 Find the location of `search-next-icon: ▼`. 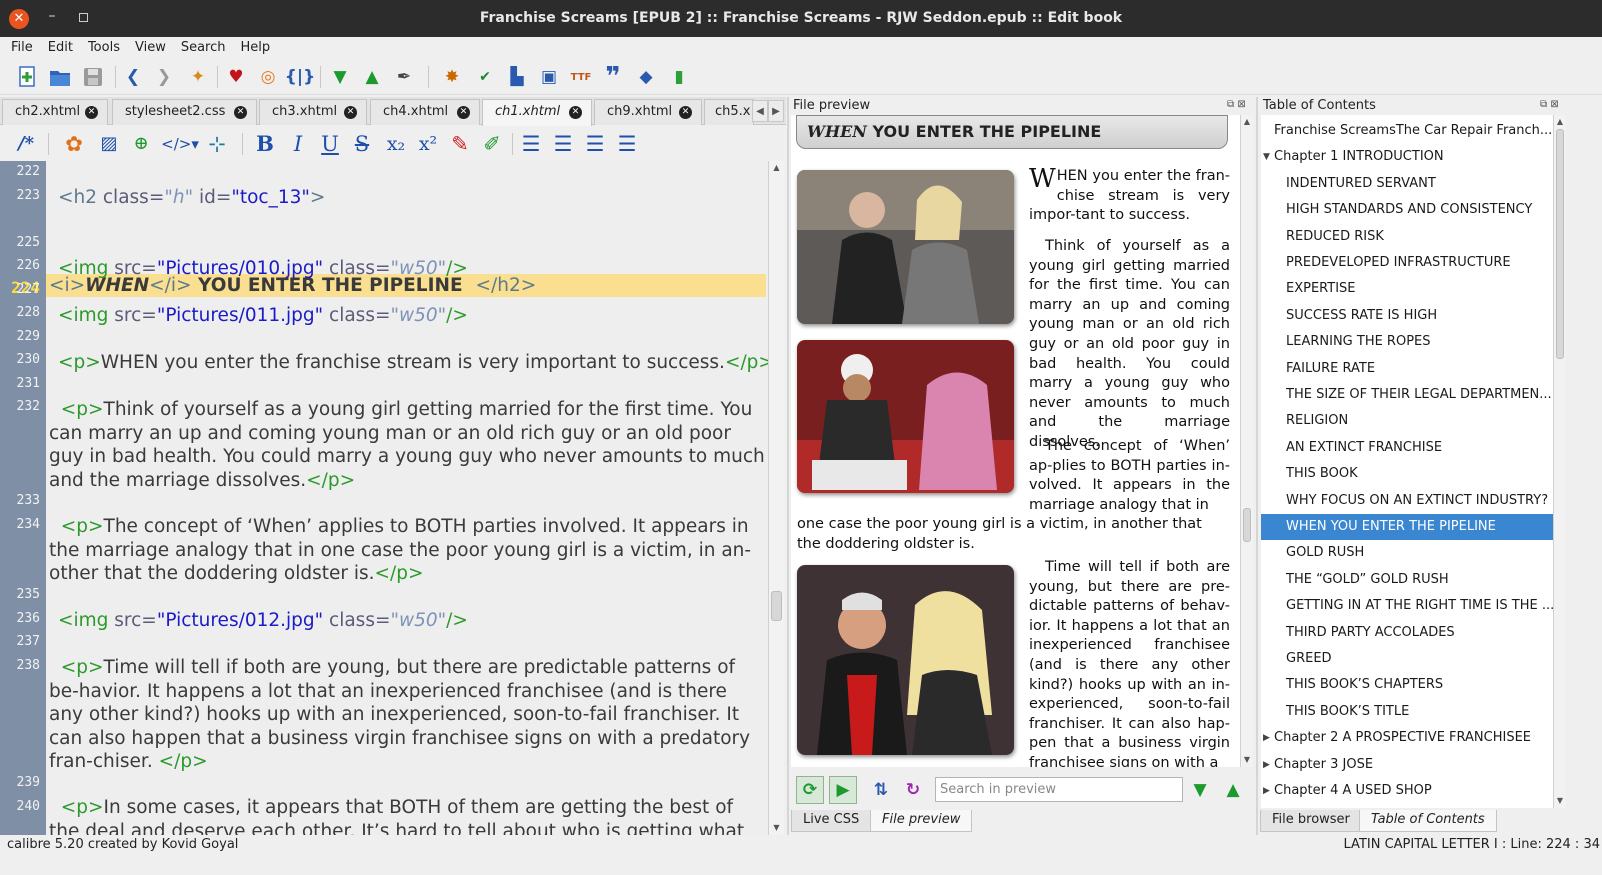

search-next-icon: ▼ is located at coordinates (1200, 790).